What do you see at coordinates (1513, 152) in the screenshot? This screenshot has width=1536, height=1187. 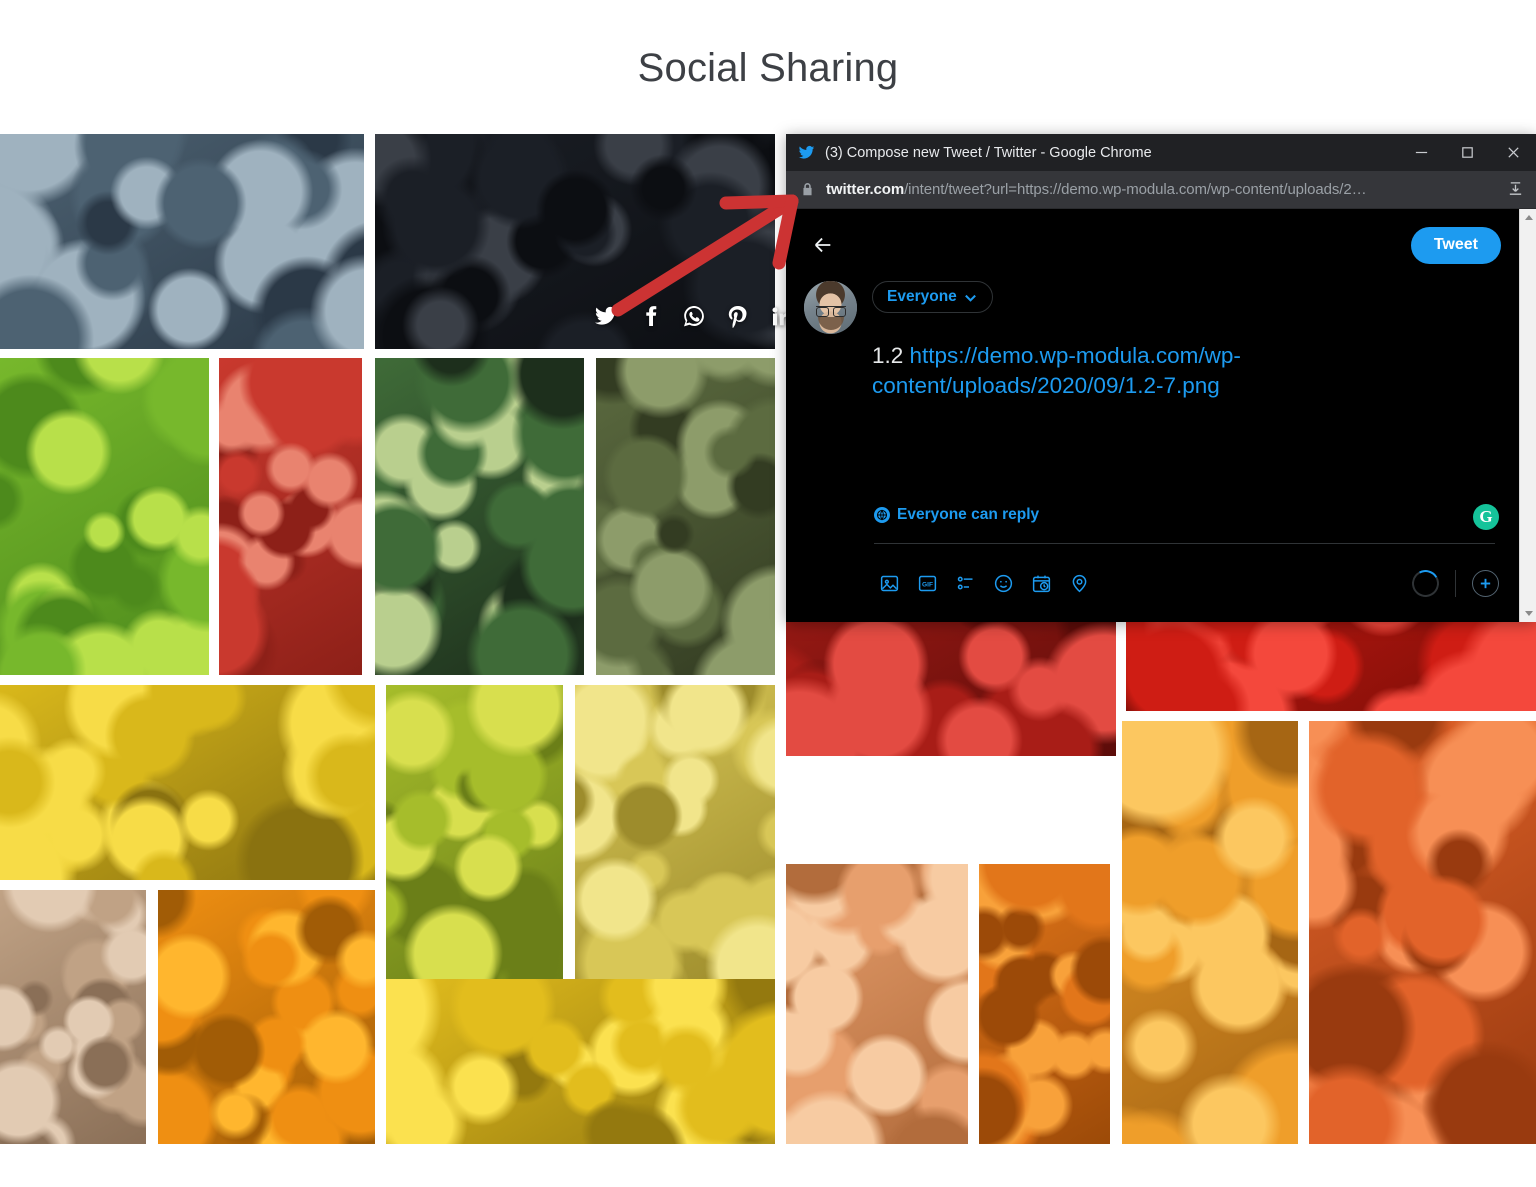 I see `close-button` at bounding box center [1513, 152].